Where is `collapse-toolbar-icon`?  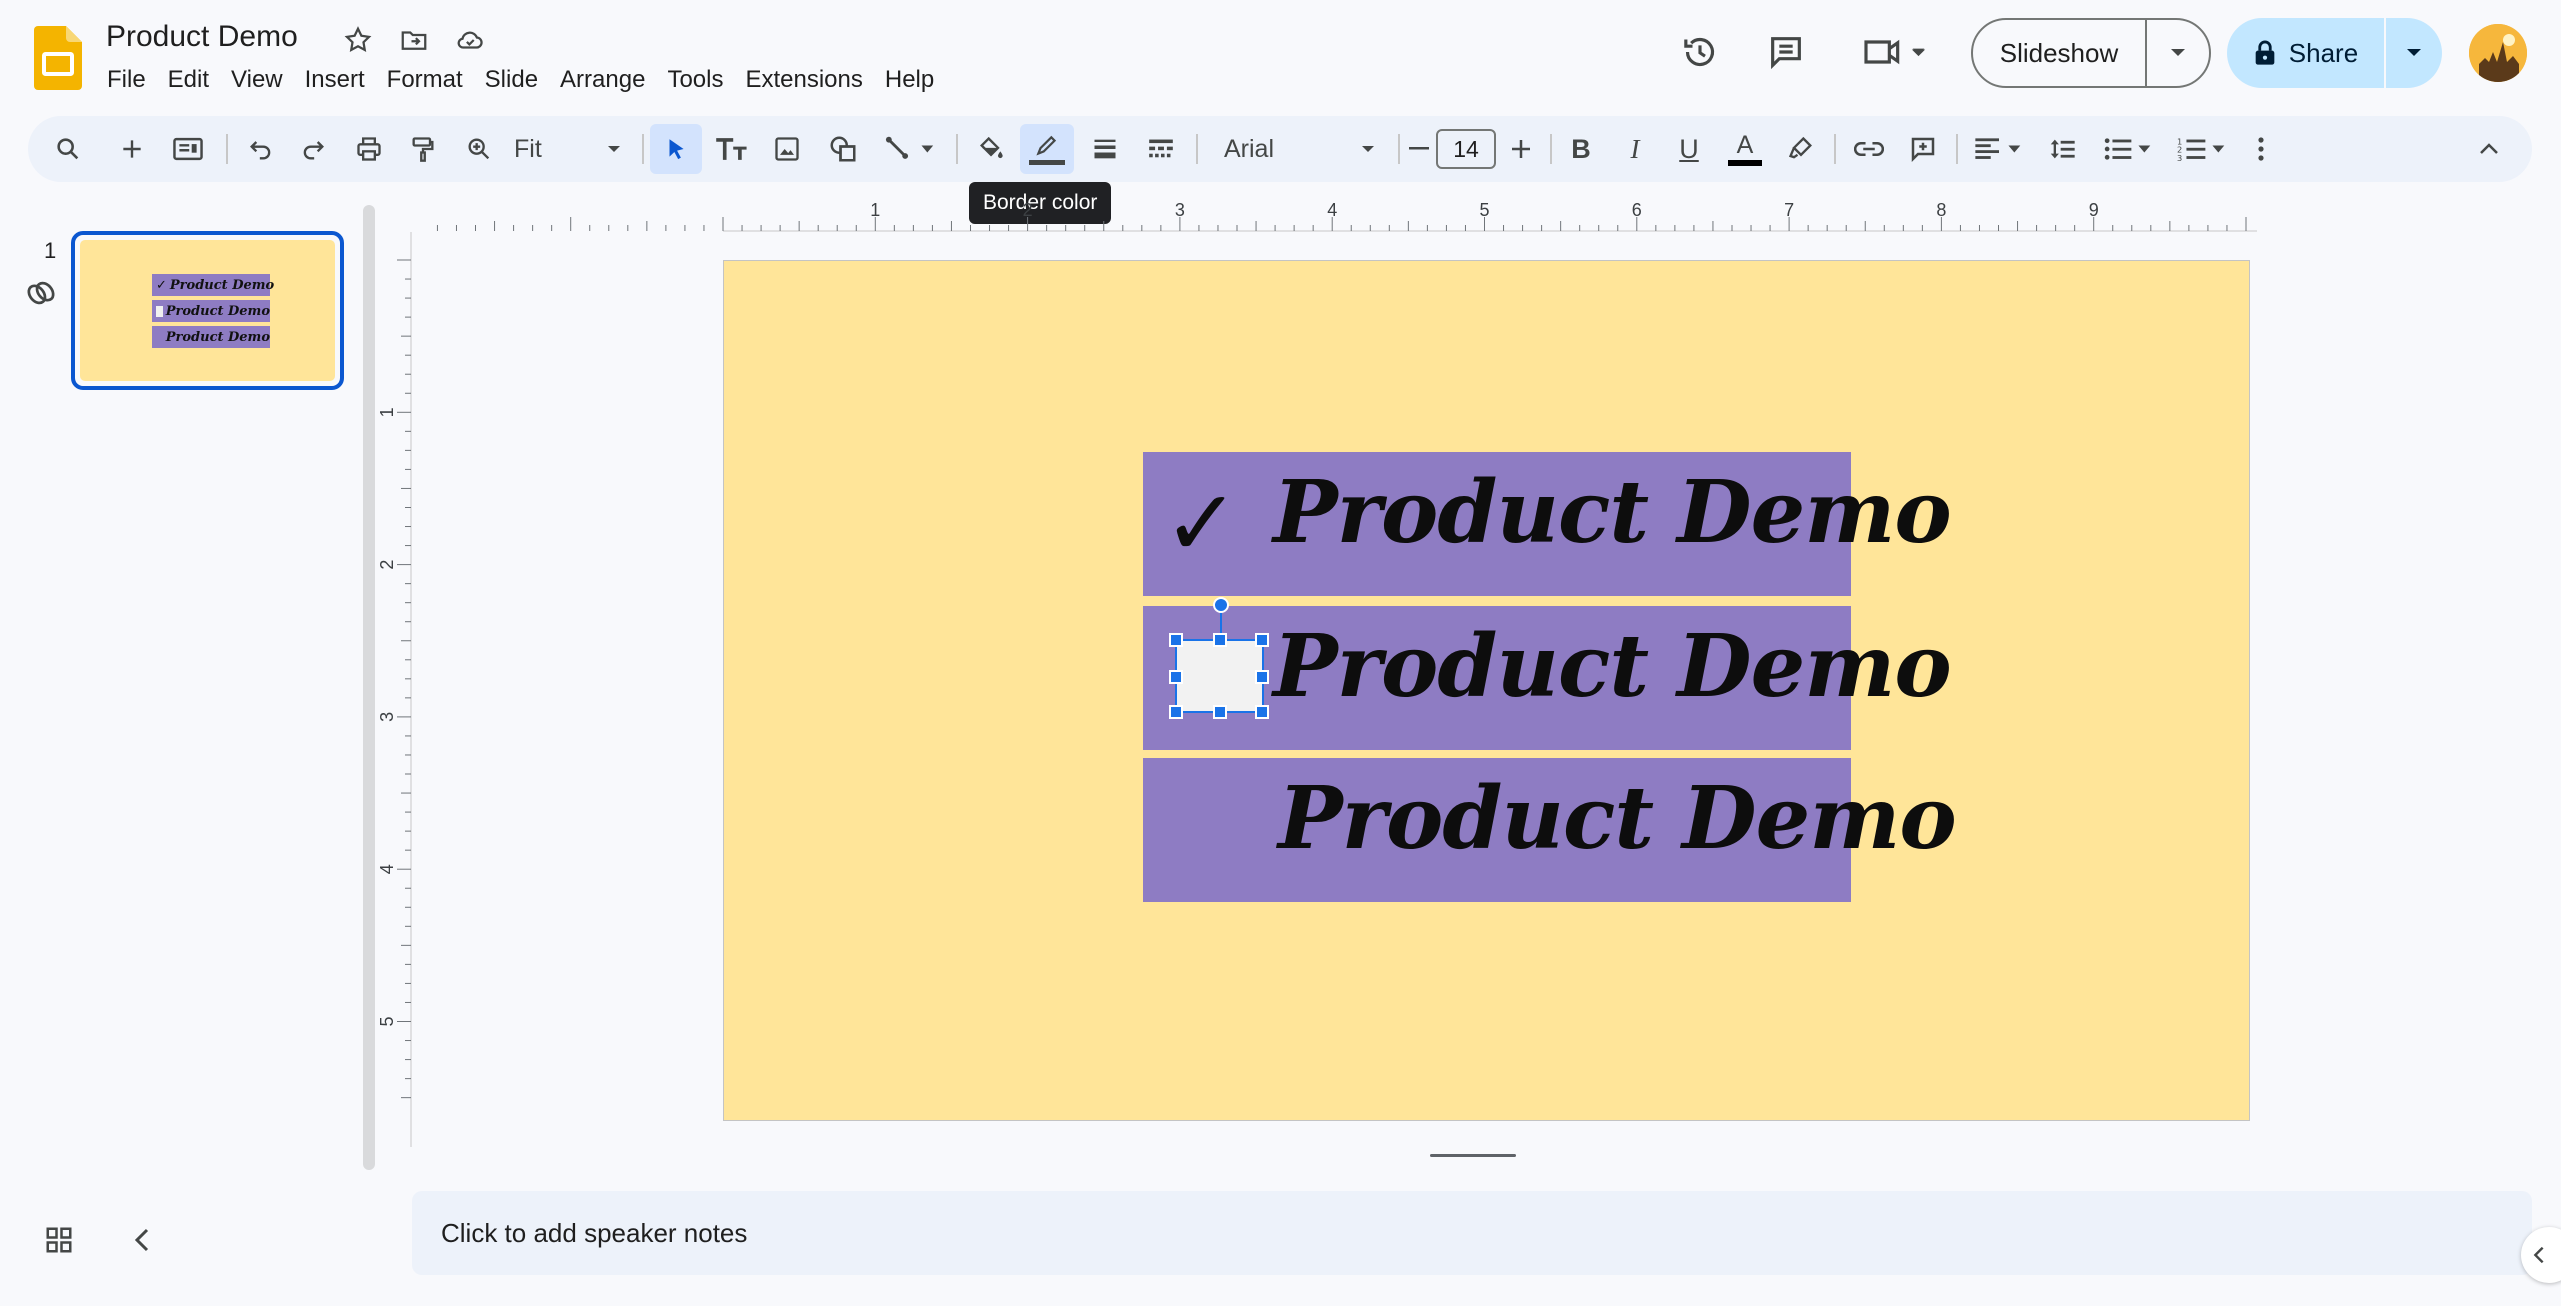 collapse-toolbar-icon is located at coordinates (2489, 149).